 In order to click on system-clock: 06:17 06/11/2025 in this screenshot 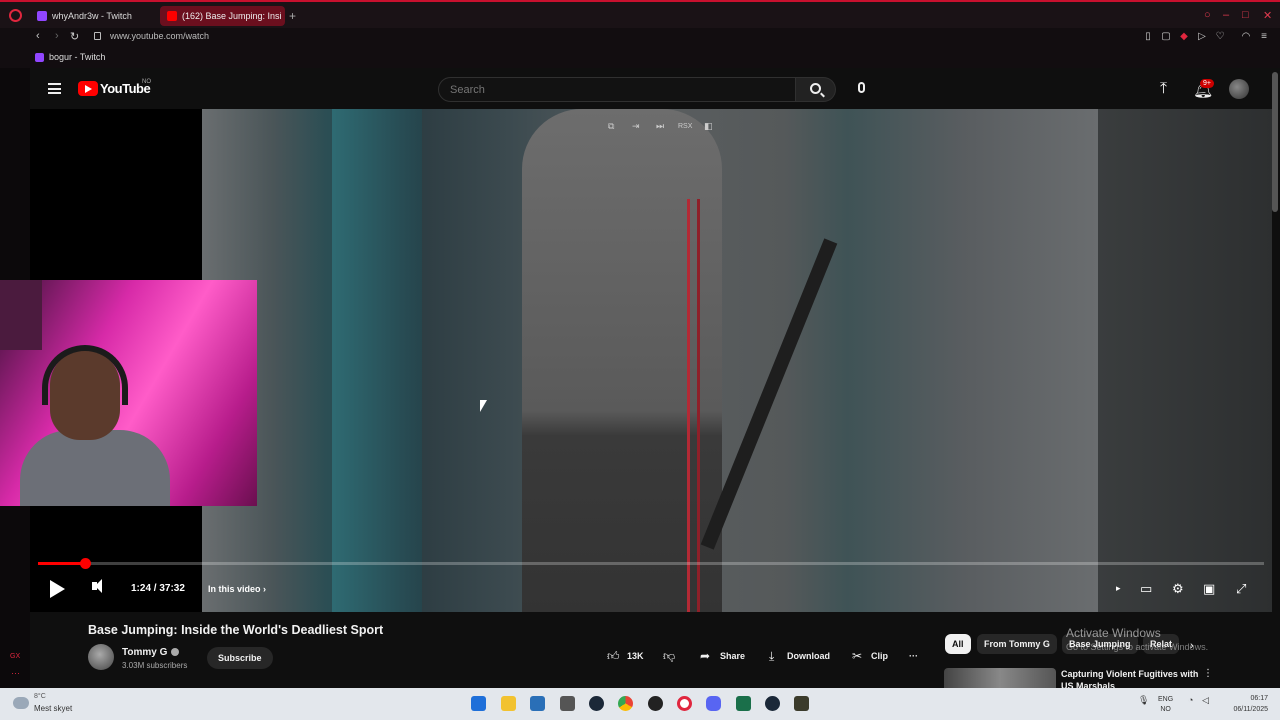, I will do `click(1245, 704)`.